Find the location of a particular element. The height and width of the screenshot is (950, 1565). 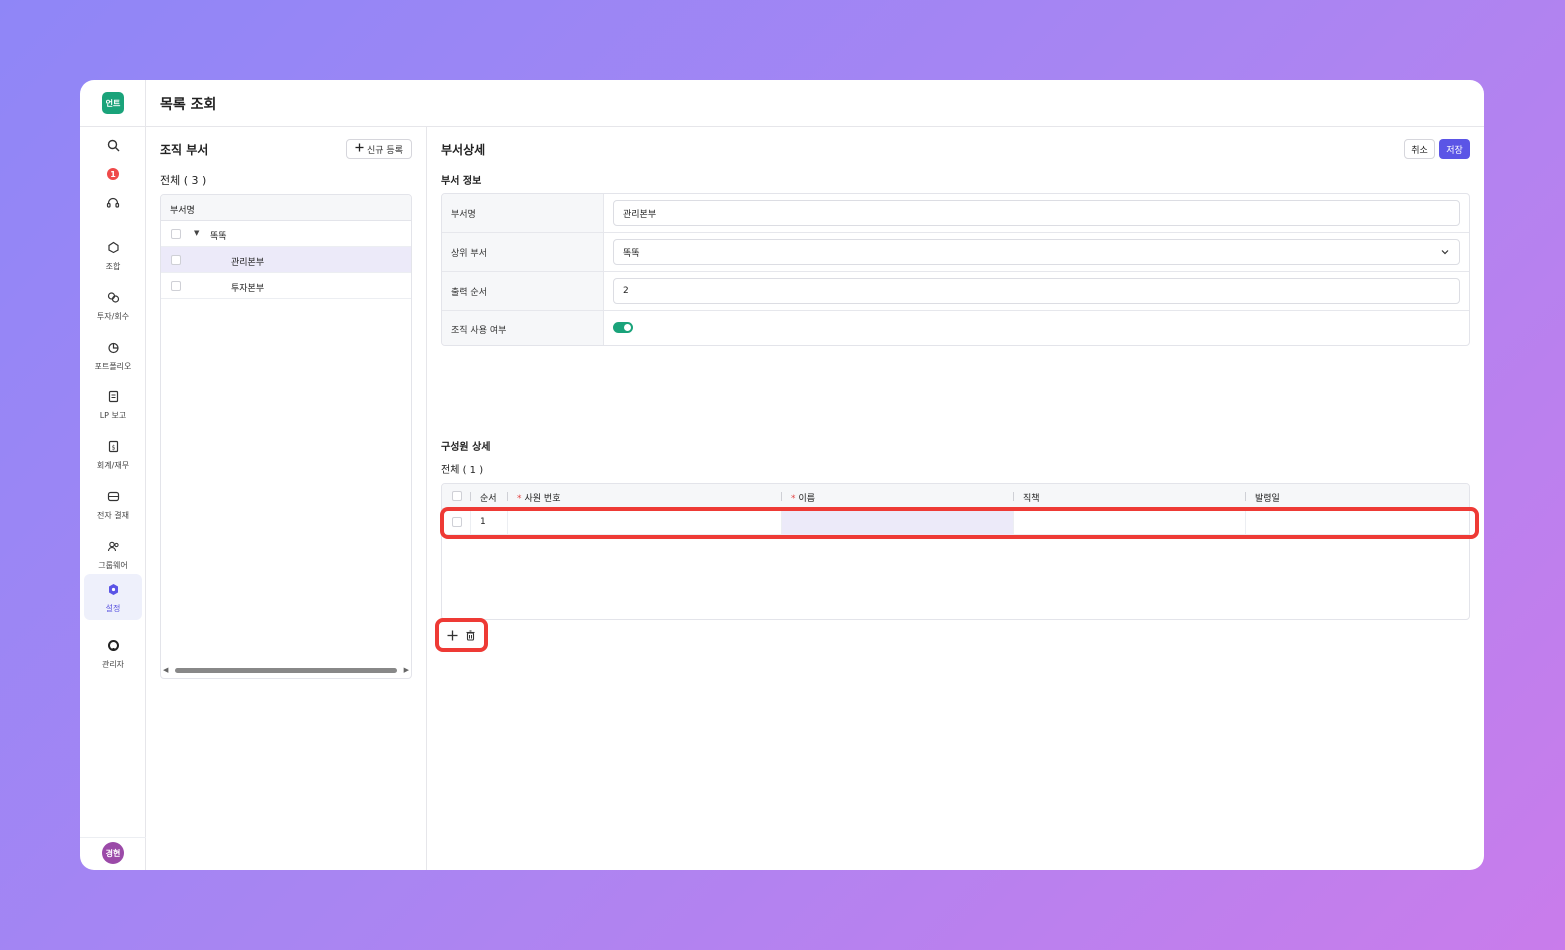

scrollbar-thumb is located at coordinates (286, 670).